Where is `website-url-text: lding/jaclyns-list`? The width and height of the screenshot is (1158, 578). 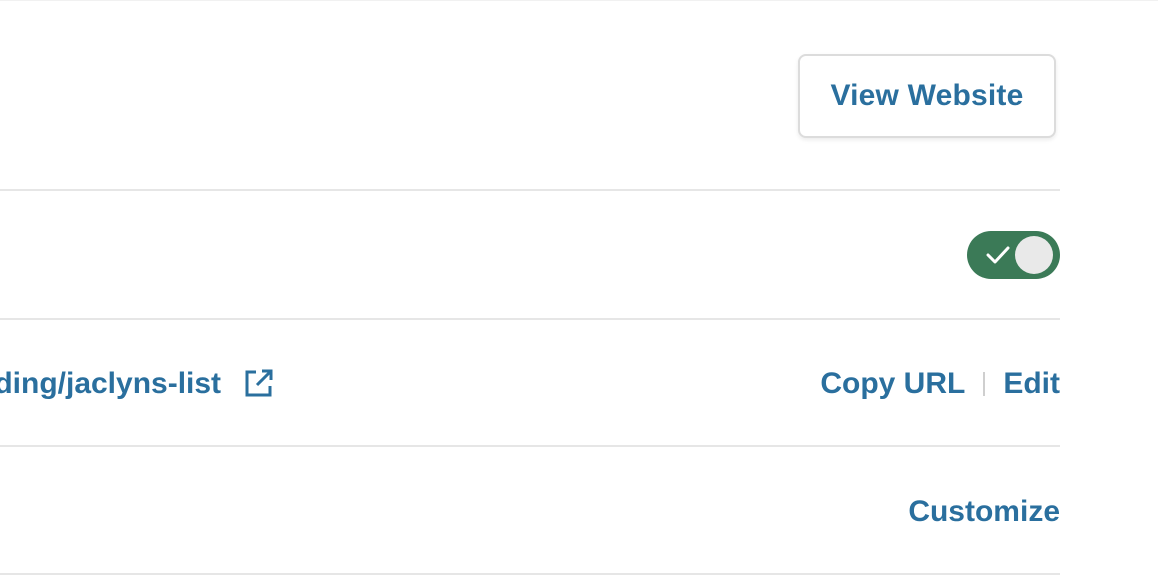
website-url-text: lding/jaclyns-list is located at coordinates (111, 383).